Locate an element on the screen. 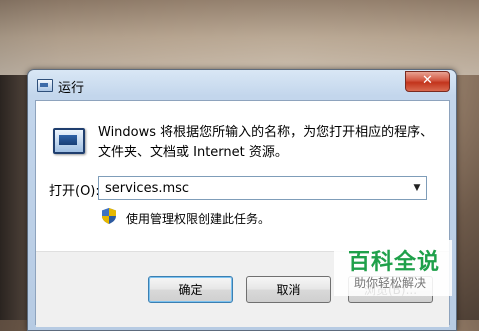 The image size is (479, 331). cancel-button: 取消 is located at coordinates (288, 289).